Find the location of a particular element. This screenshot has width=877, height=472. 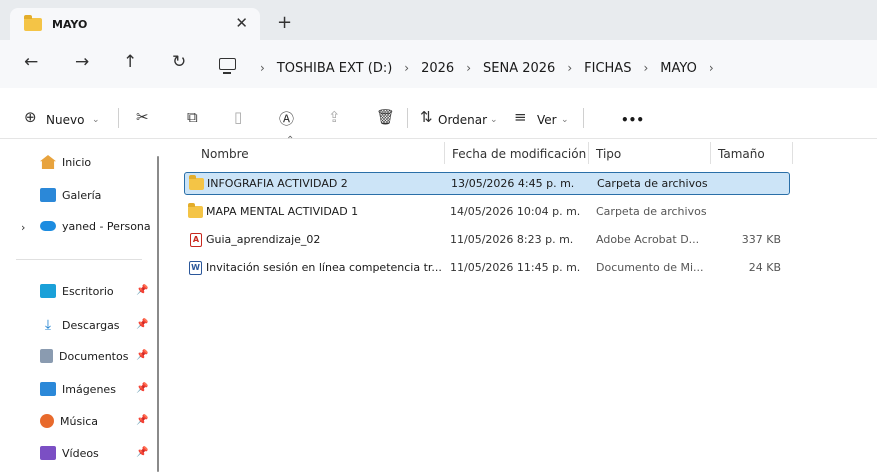

sidebar-item-descargas: ⤓ Descargas is located at coordinates (80, 325).